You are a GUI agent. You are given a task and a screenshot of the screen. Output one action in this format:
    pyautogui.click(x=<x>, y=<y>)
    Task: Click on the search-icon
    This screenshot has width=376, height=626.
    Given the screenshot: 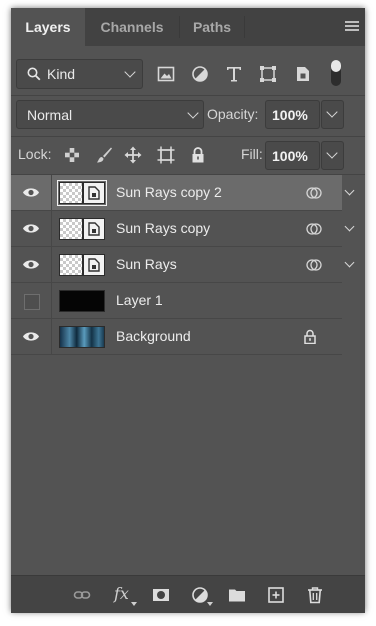 What is the action you would take?
    pyautogui.click(x=34, y=74)
    